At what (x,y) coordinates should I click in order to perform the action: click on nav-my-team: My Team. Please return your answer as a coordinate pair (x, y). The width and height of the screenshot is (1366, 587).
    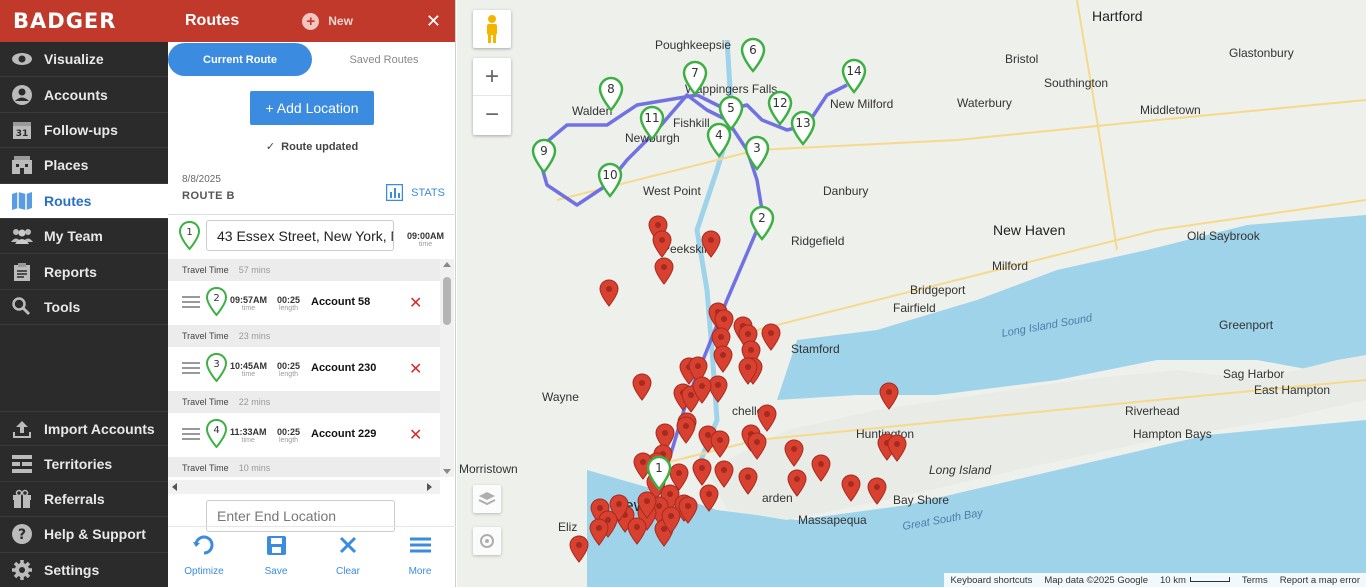
    Looking at the image, I should click on (84, 237).